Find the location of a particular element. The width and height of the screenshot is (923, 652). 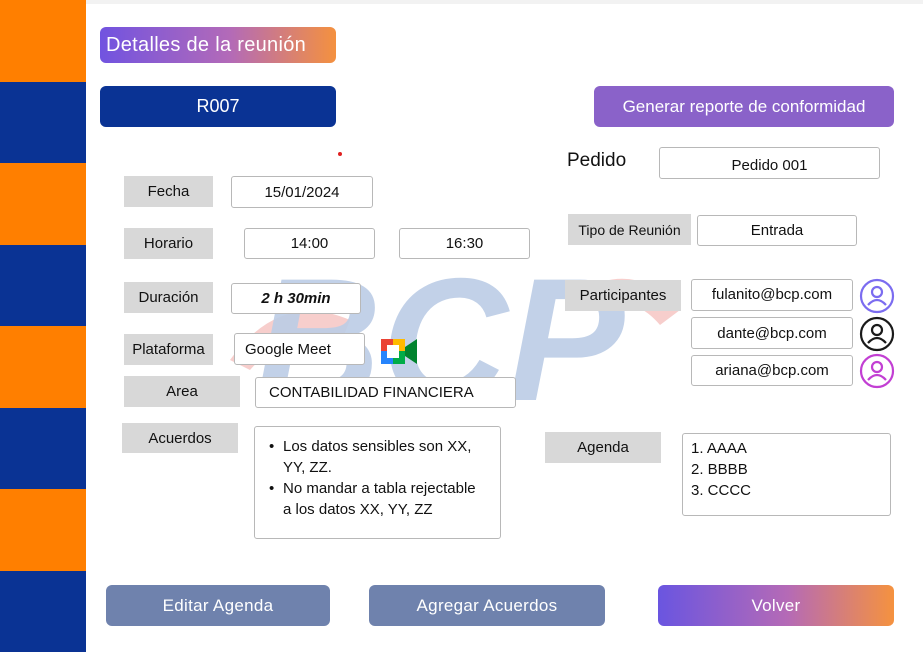

meeting-code: R007 is located at coordinates (218, 106).